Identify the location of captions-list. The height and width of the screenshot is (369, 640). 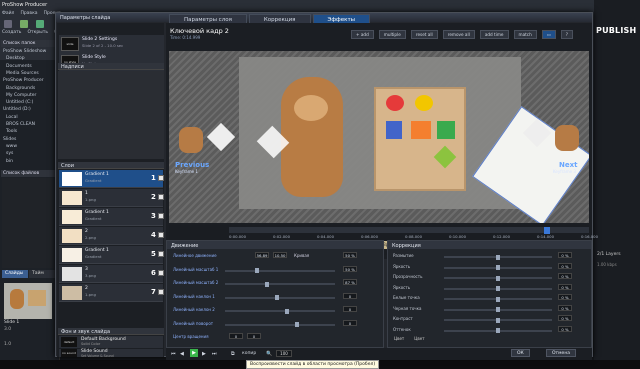
(111, 115).